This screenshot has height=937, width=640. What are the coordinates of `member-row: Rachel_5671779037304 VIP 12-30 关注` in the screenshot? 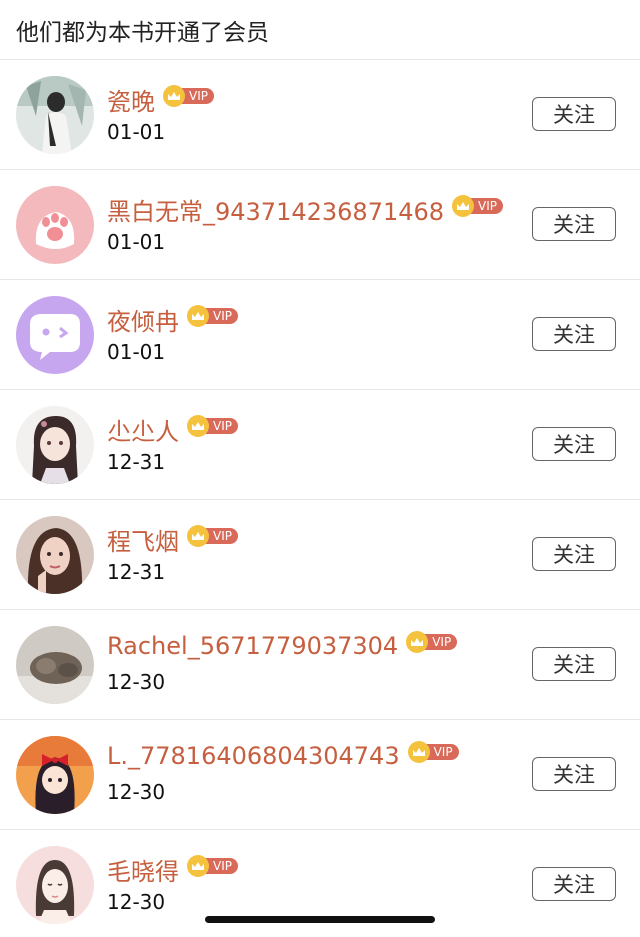 It's located at (320, 665).